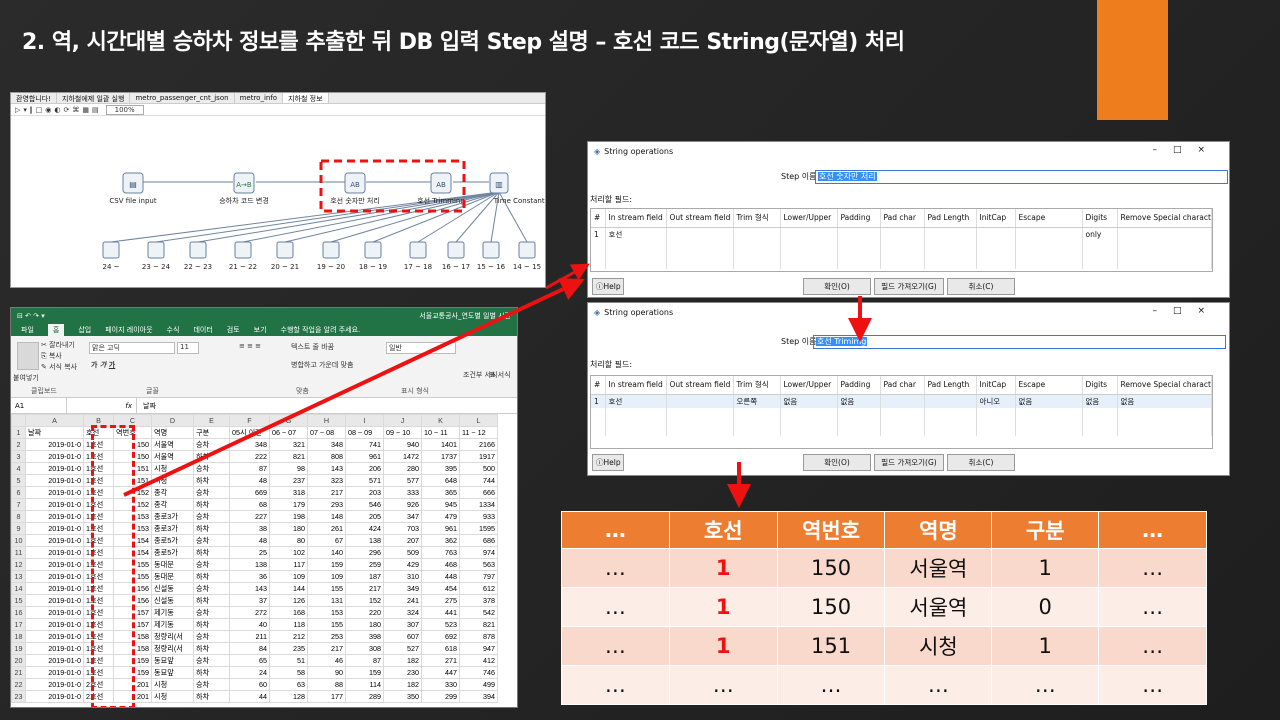  Describe the element at coordinates (249, 660) in the screenshot. I see `sheet-cell: 65` at that location.